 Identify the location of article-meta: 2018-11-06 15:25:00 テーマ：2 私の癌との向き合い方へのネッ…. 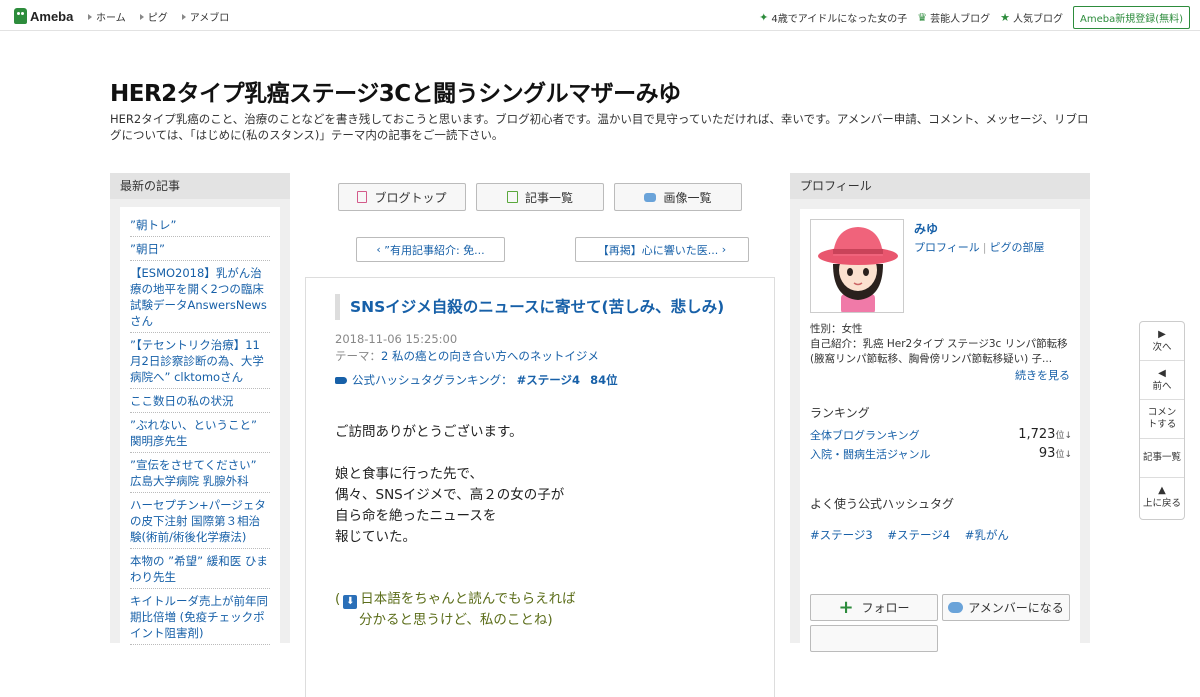
(467, 348).